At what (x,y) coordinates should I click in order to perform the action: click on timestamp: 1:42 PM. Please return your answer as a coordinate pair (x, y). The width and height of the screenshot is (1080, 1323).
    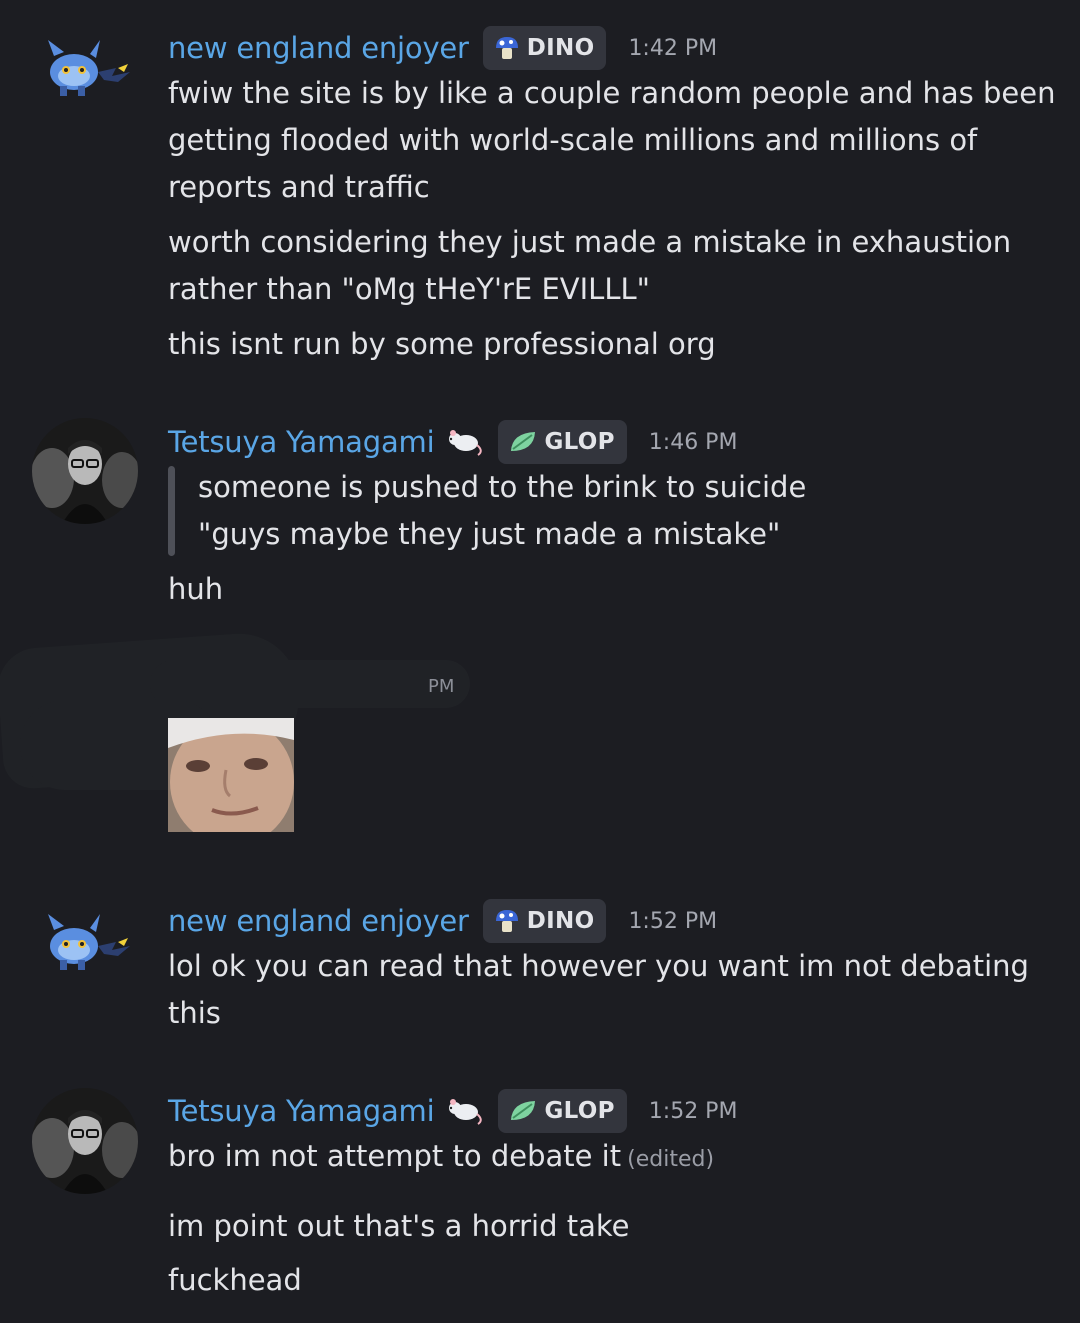
    Looking at the image, I should click on (672, 48).